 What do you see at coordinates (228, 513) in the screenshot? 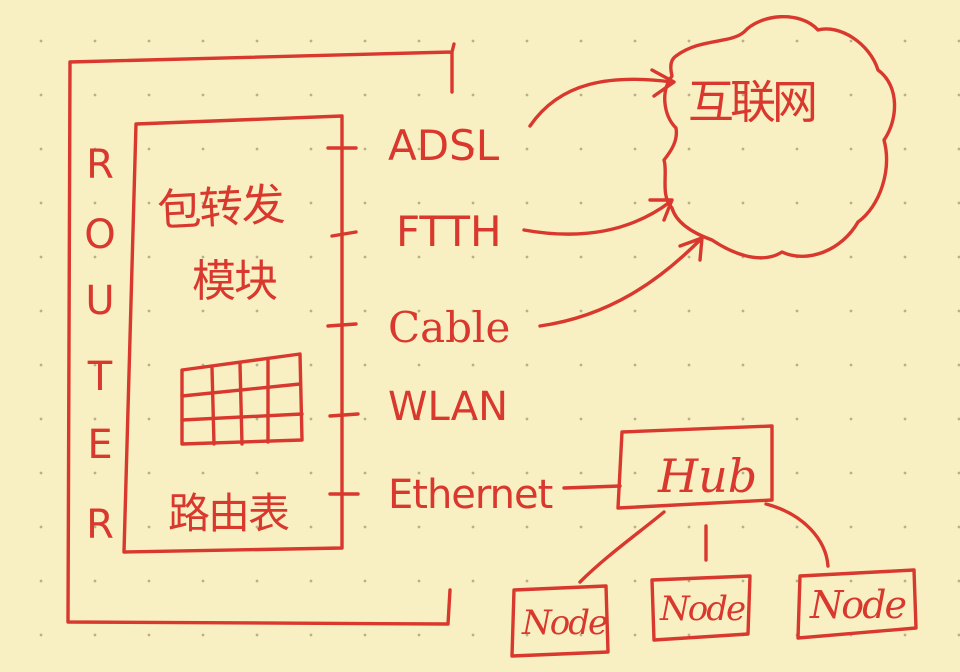
I see `routing-table-label: 路由表` at bounding box center [228, 513].